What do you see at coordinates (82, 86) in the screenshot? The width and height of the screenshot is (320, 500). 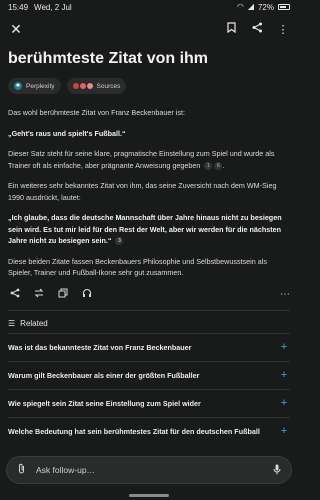 I see `source-favicons-icon` at bounding box center [82, 86].